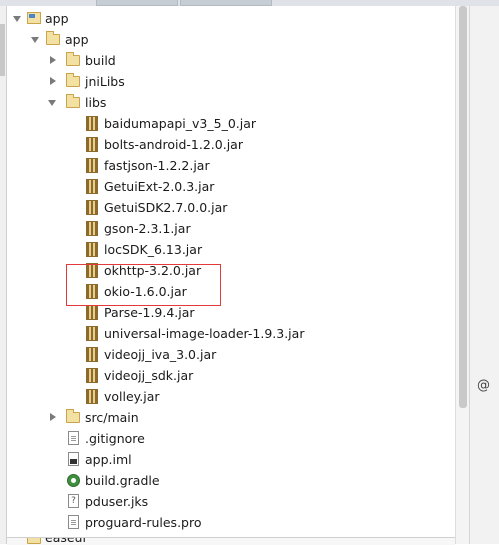  Describe the element at coordinates (3, 275) in the screenshot. I see `left-tool-strip` at that location.